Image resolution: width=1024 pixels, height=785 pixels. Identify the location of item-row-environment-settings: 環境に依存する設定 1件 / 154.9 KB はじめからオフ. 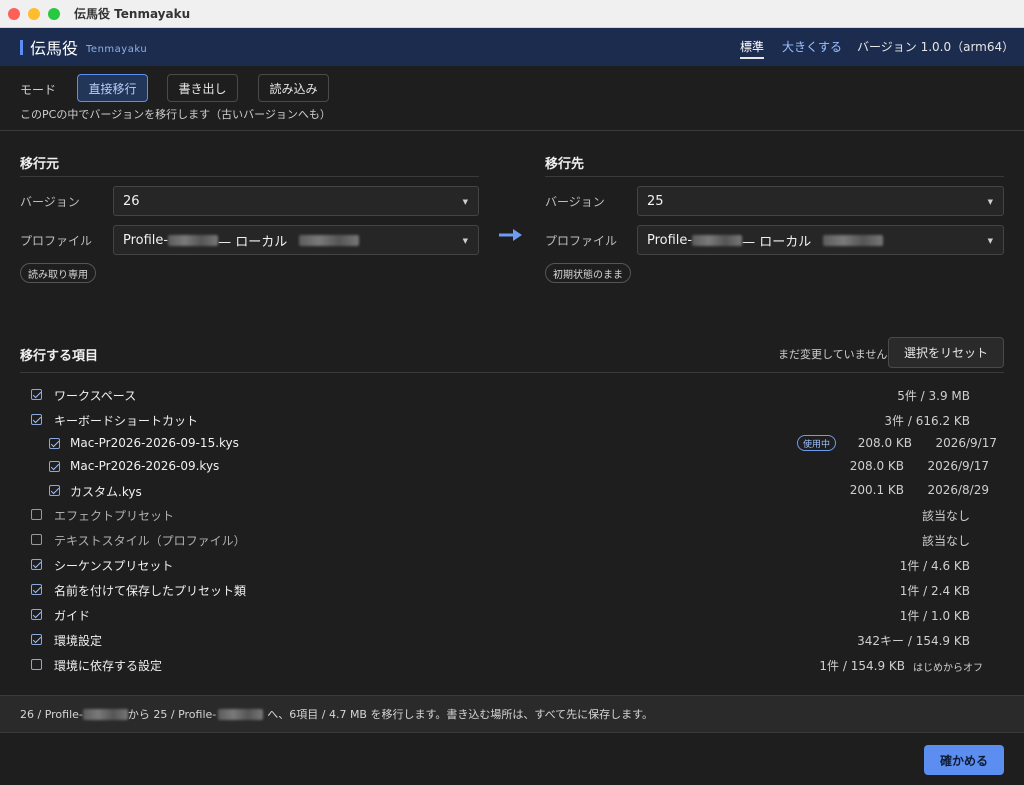
(512, 665).